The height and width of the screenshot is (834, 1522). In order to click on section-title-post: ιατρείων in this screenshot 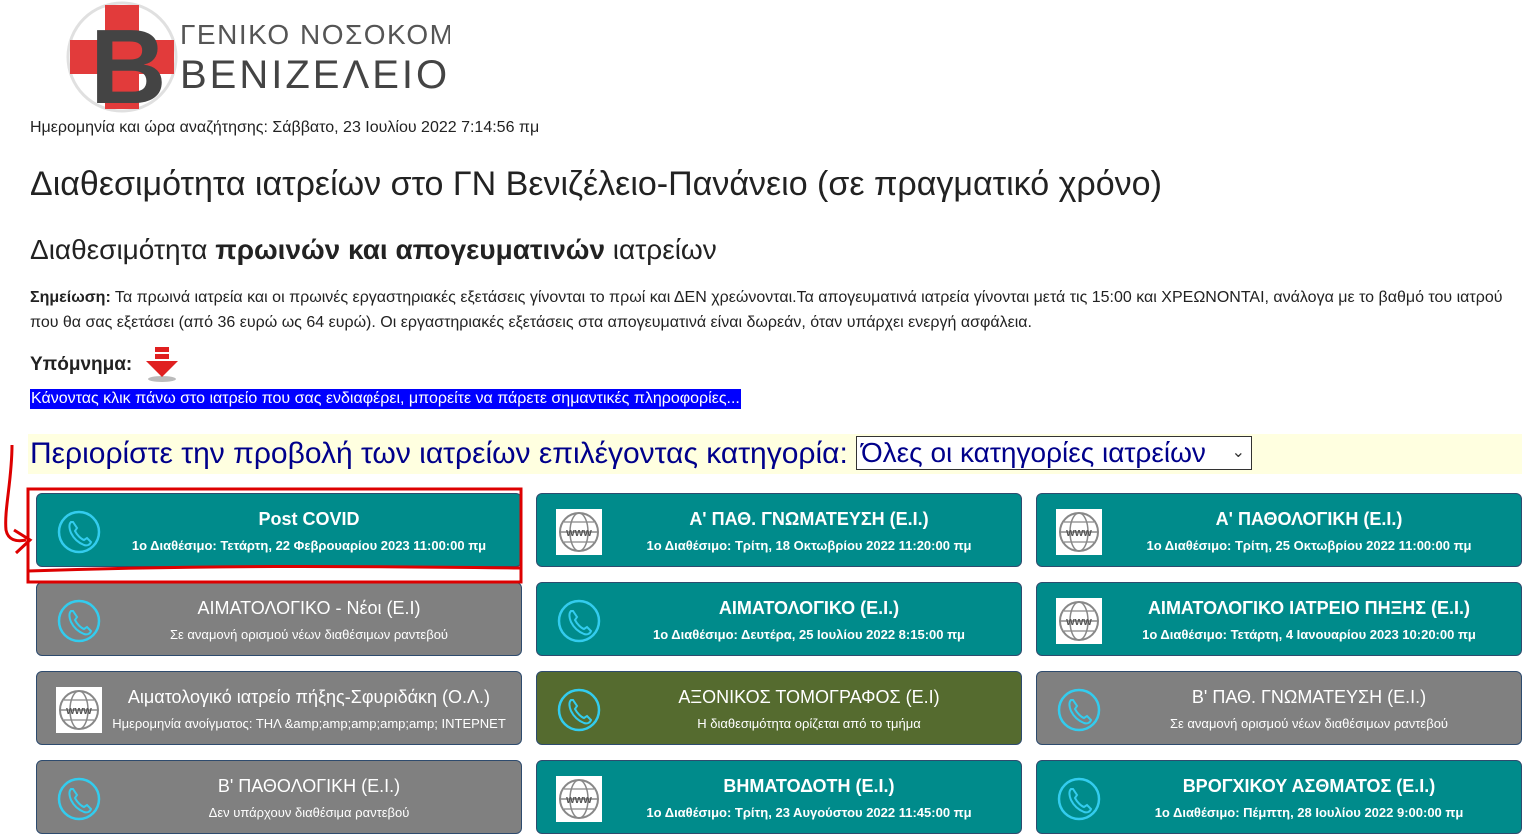, I will do `click(661, 249)`.